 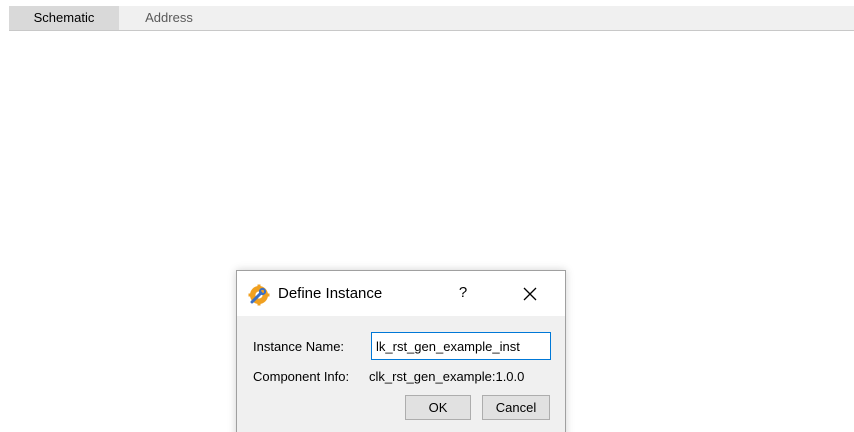 I want to click on tab-schematic: Schematic, so click(x=64, y=18).